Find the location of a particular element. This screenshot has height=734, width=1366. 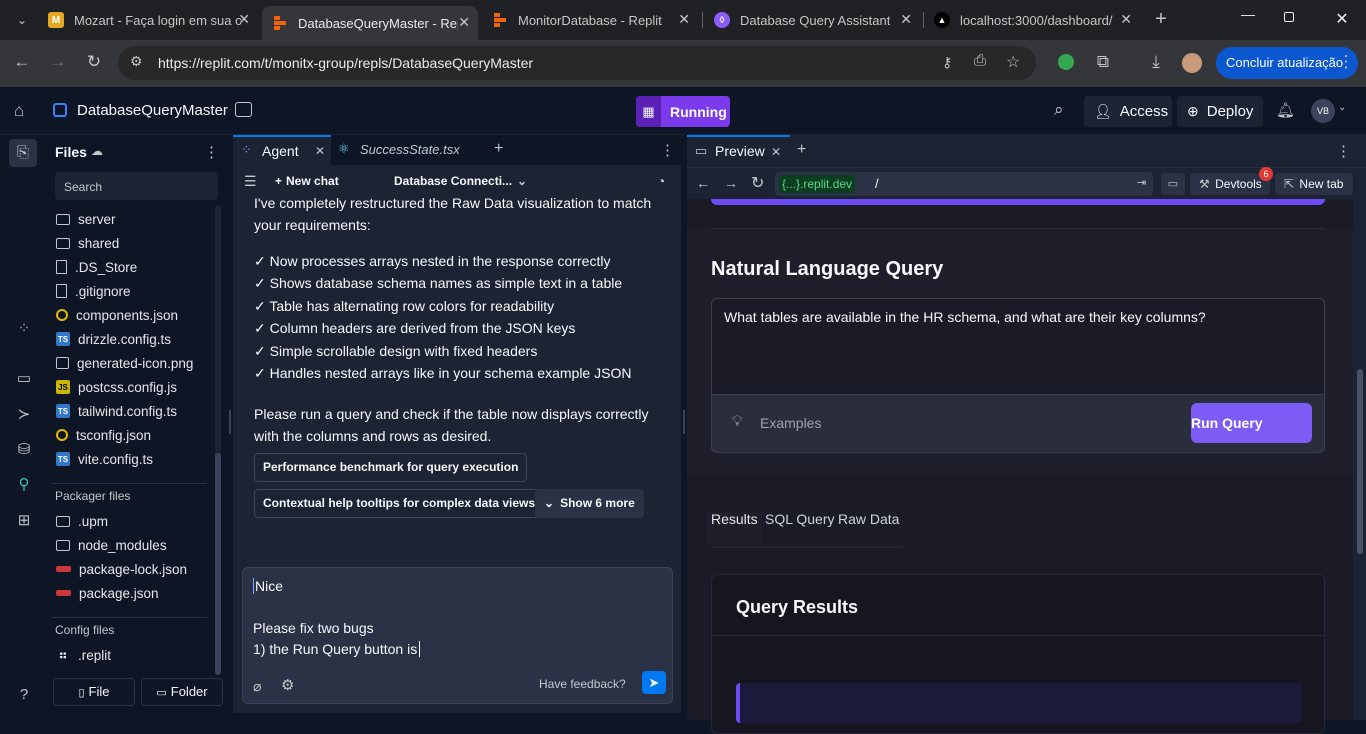

extensions-puzzle-icon: ⧉ is located at coordinates (1103, 62).